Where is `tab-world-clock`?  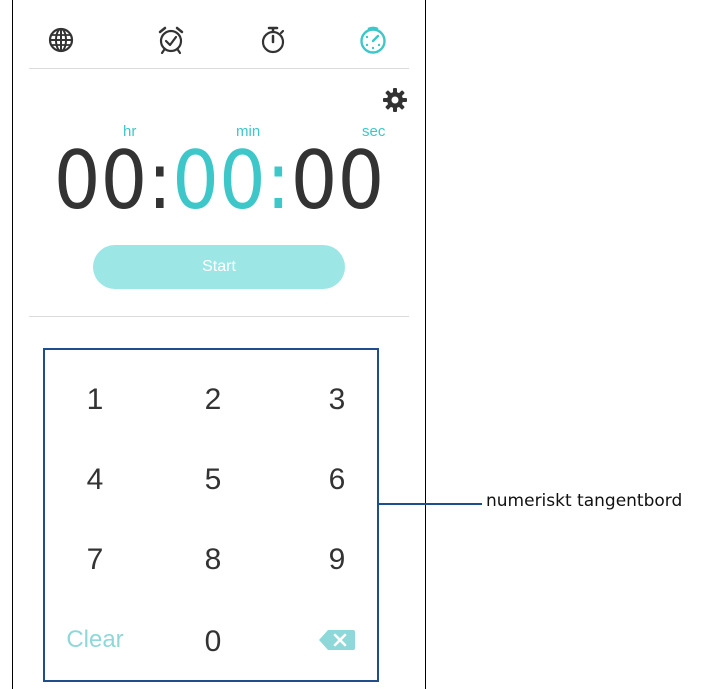 tab-world-clock is located at coordinates (61, 40).